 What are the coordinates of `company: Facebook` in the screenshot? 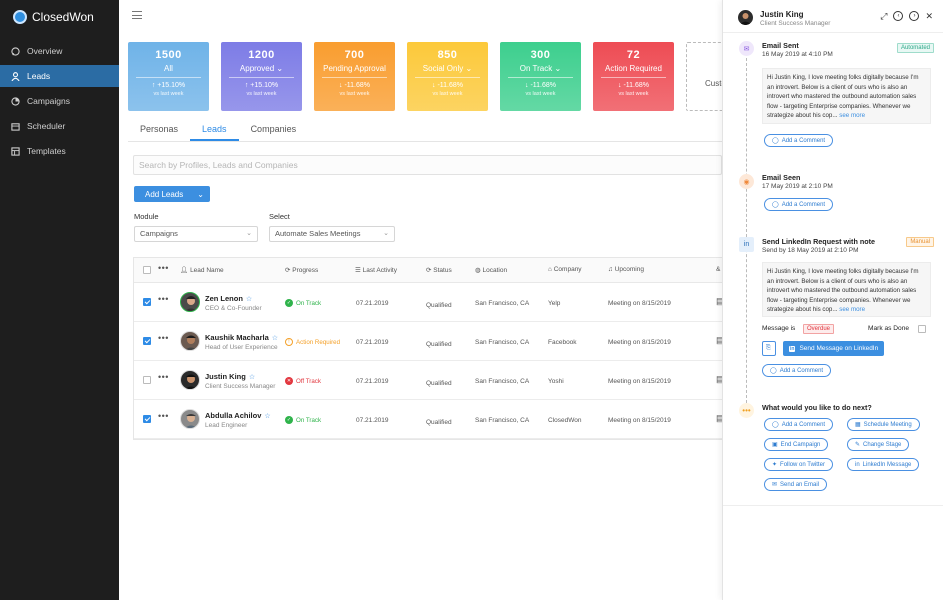 It's located at (562, 342).